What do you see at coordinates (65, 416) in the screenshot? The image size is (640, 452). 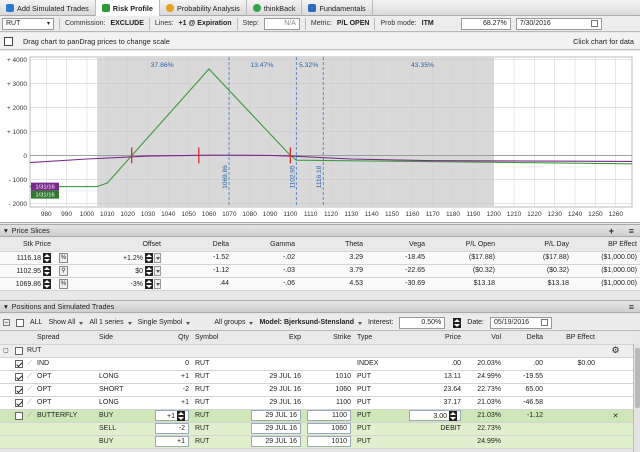 I see `spread-cell: BUTTERFLY` at bounding box center [65, 416].